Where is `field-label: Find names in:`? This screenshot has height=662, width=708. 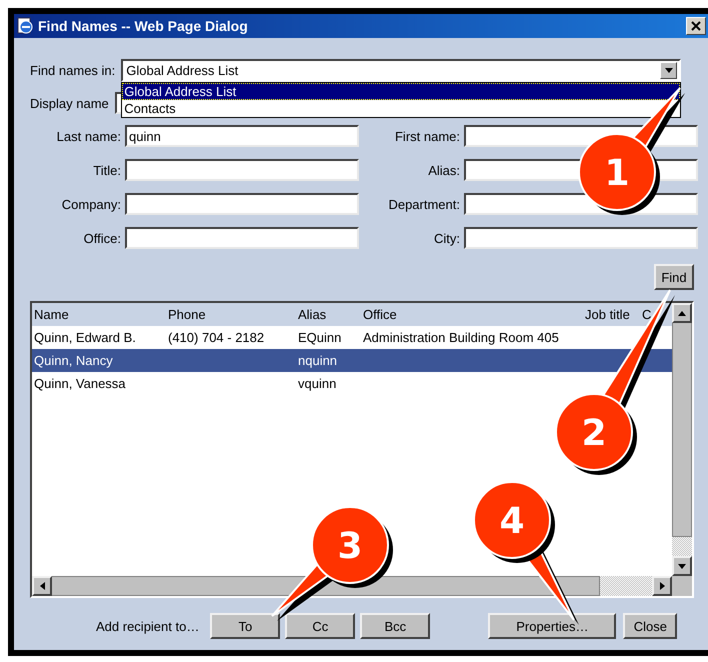
field-label: Find names in: is located at coordinates (73, 70).